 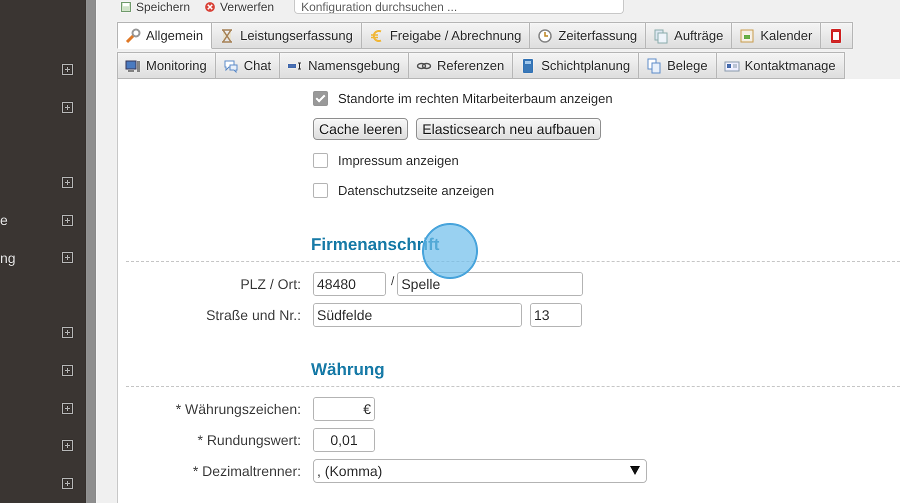 What do you see at coordinates (287, 35) in the screenshot?
I see `tab: Leistungserfassung` at bounding box center [287, 35].